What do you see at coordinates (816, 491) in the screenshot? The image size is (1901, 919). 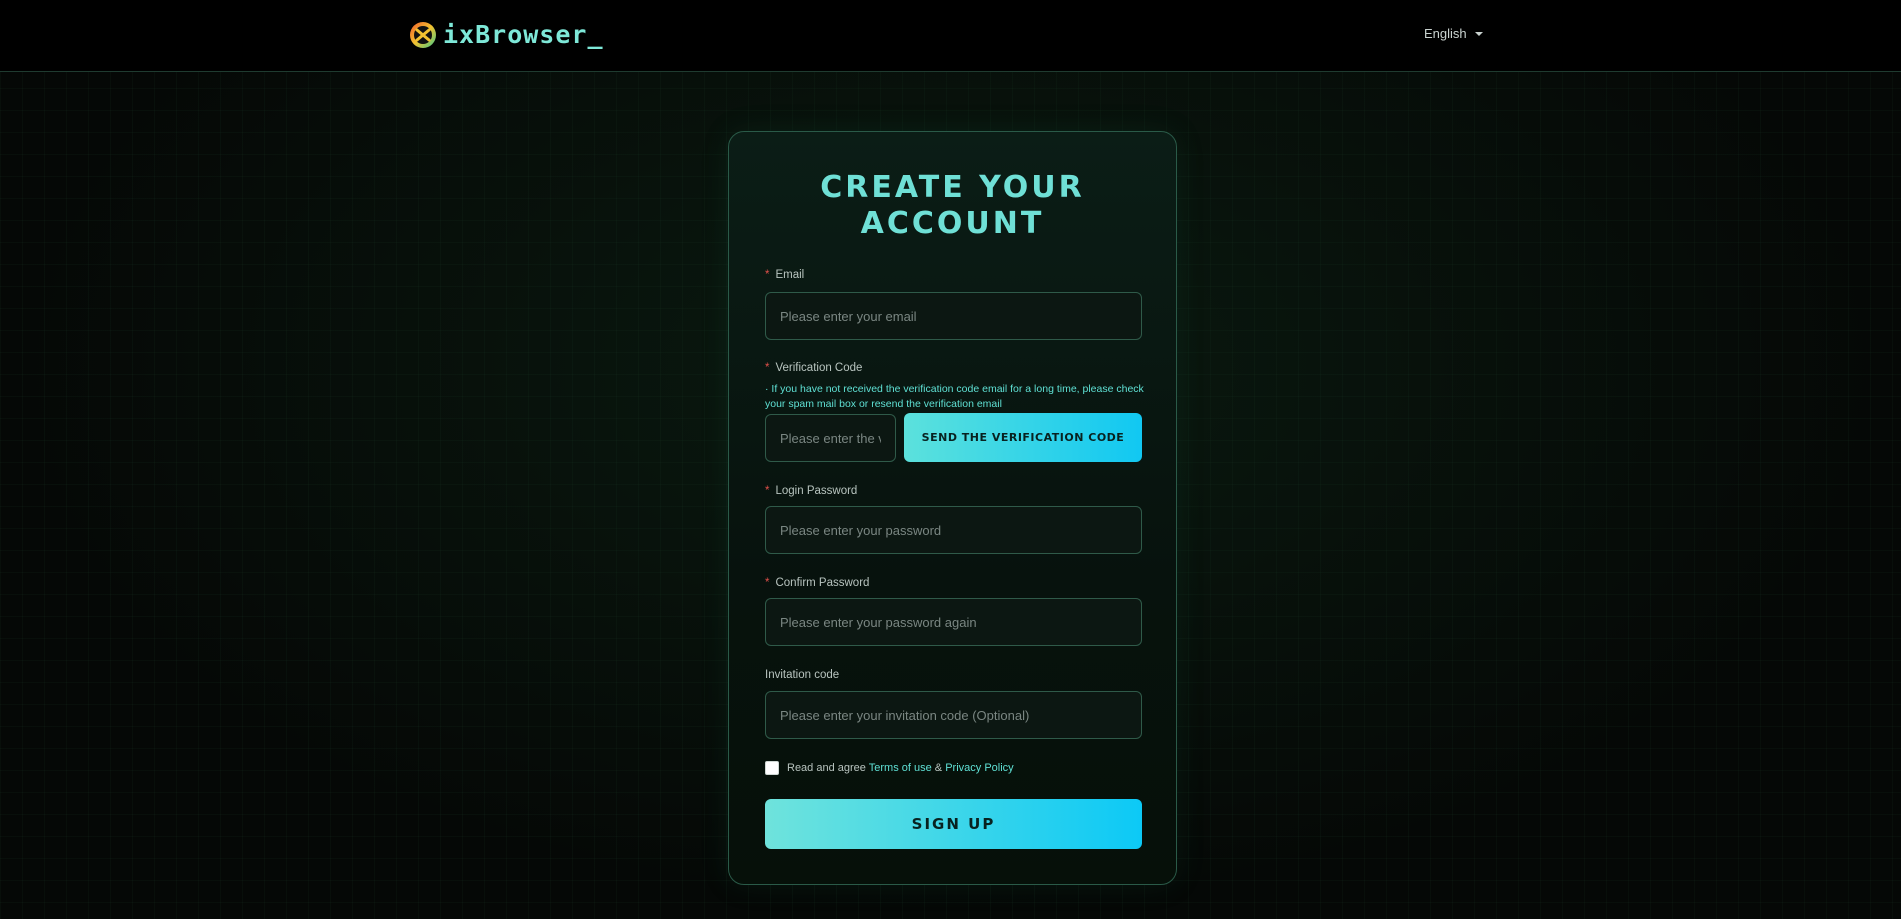 I see `password-label-text: Login Password` at bounding box center [816, 491].